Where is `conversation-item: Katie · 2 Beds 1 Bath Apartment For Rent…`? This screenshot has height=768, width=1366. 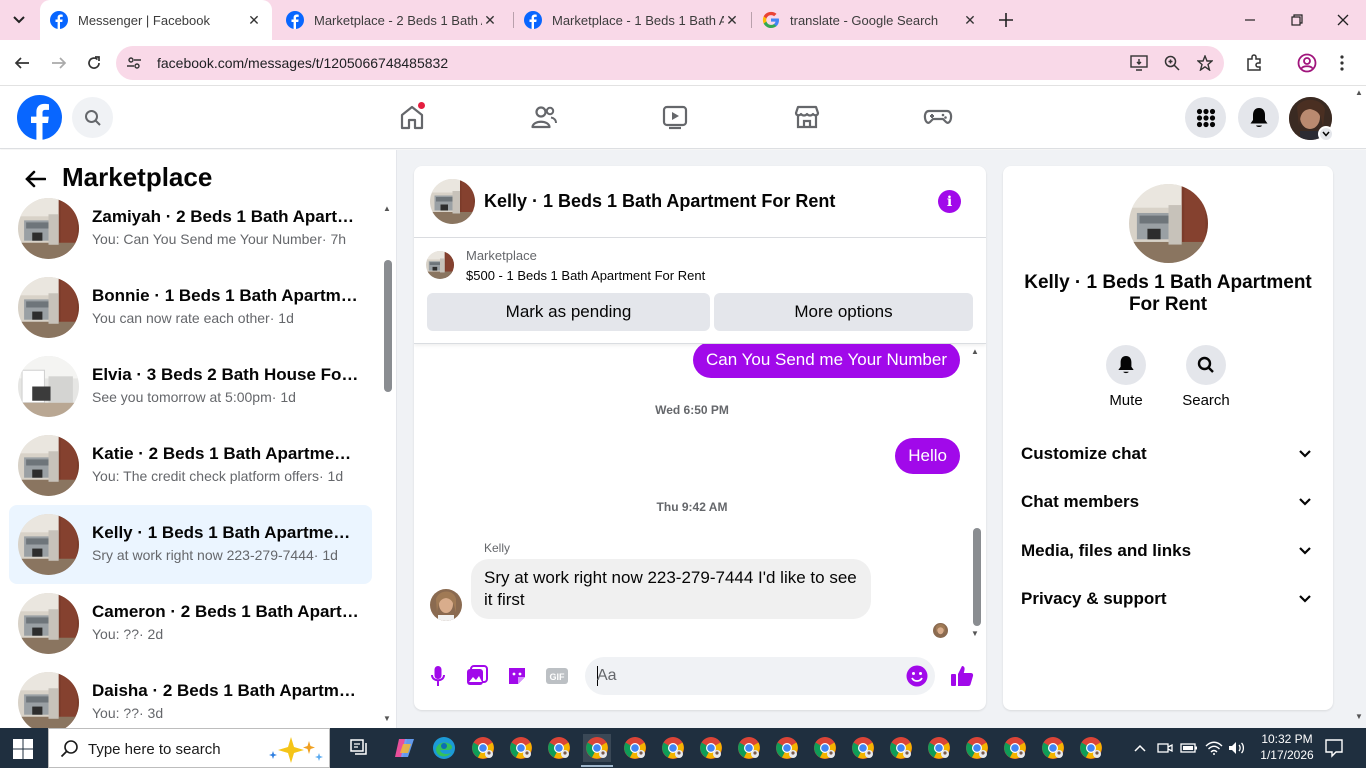 conversation-item: Katie · 2 Beds 1 Bath Apartment For Rent… is located at coordinates (190, 465).